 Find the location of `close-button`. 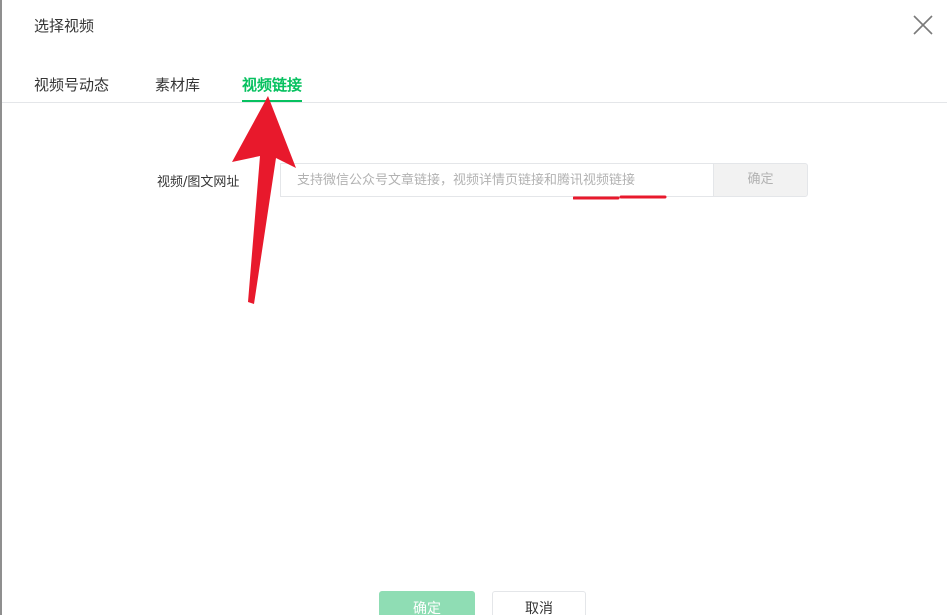

close-button is located at coordinates (923, 25).